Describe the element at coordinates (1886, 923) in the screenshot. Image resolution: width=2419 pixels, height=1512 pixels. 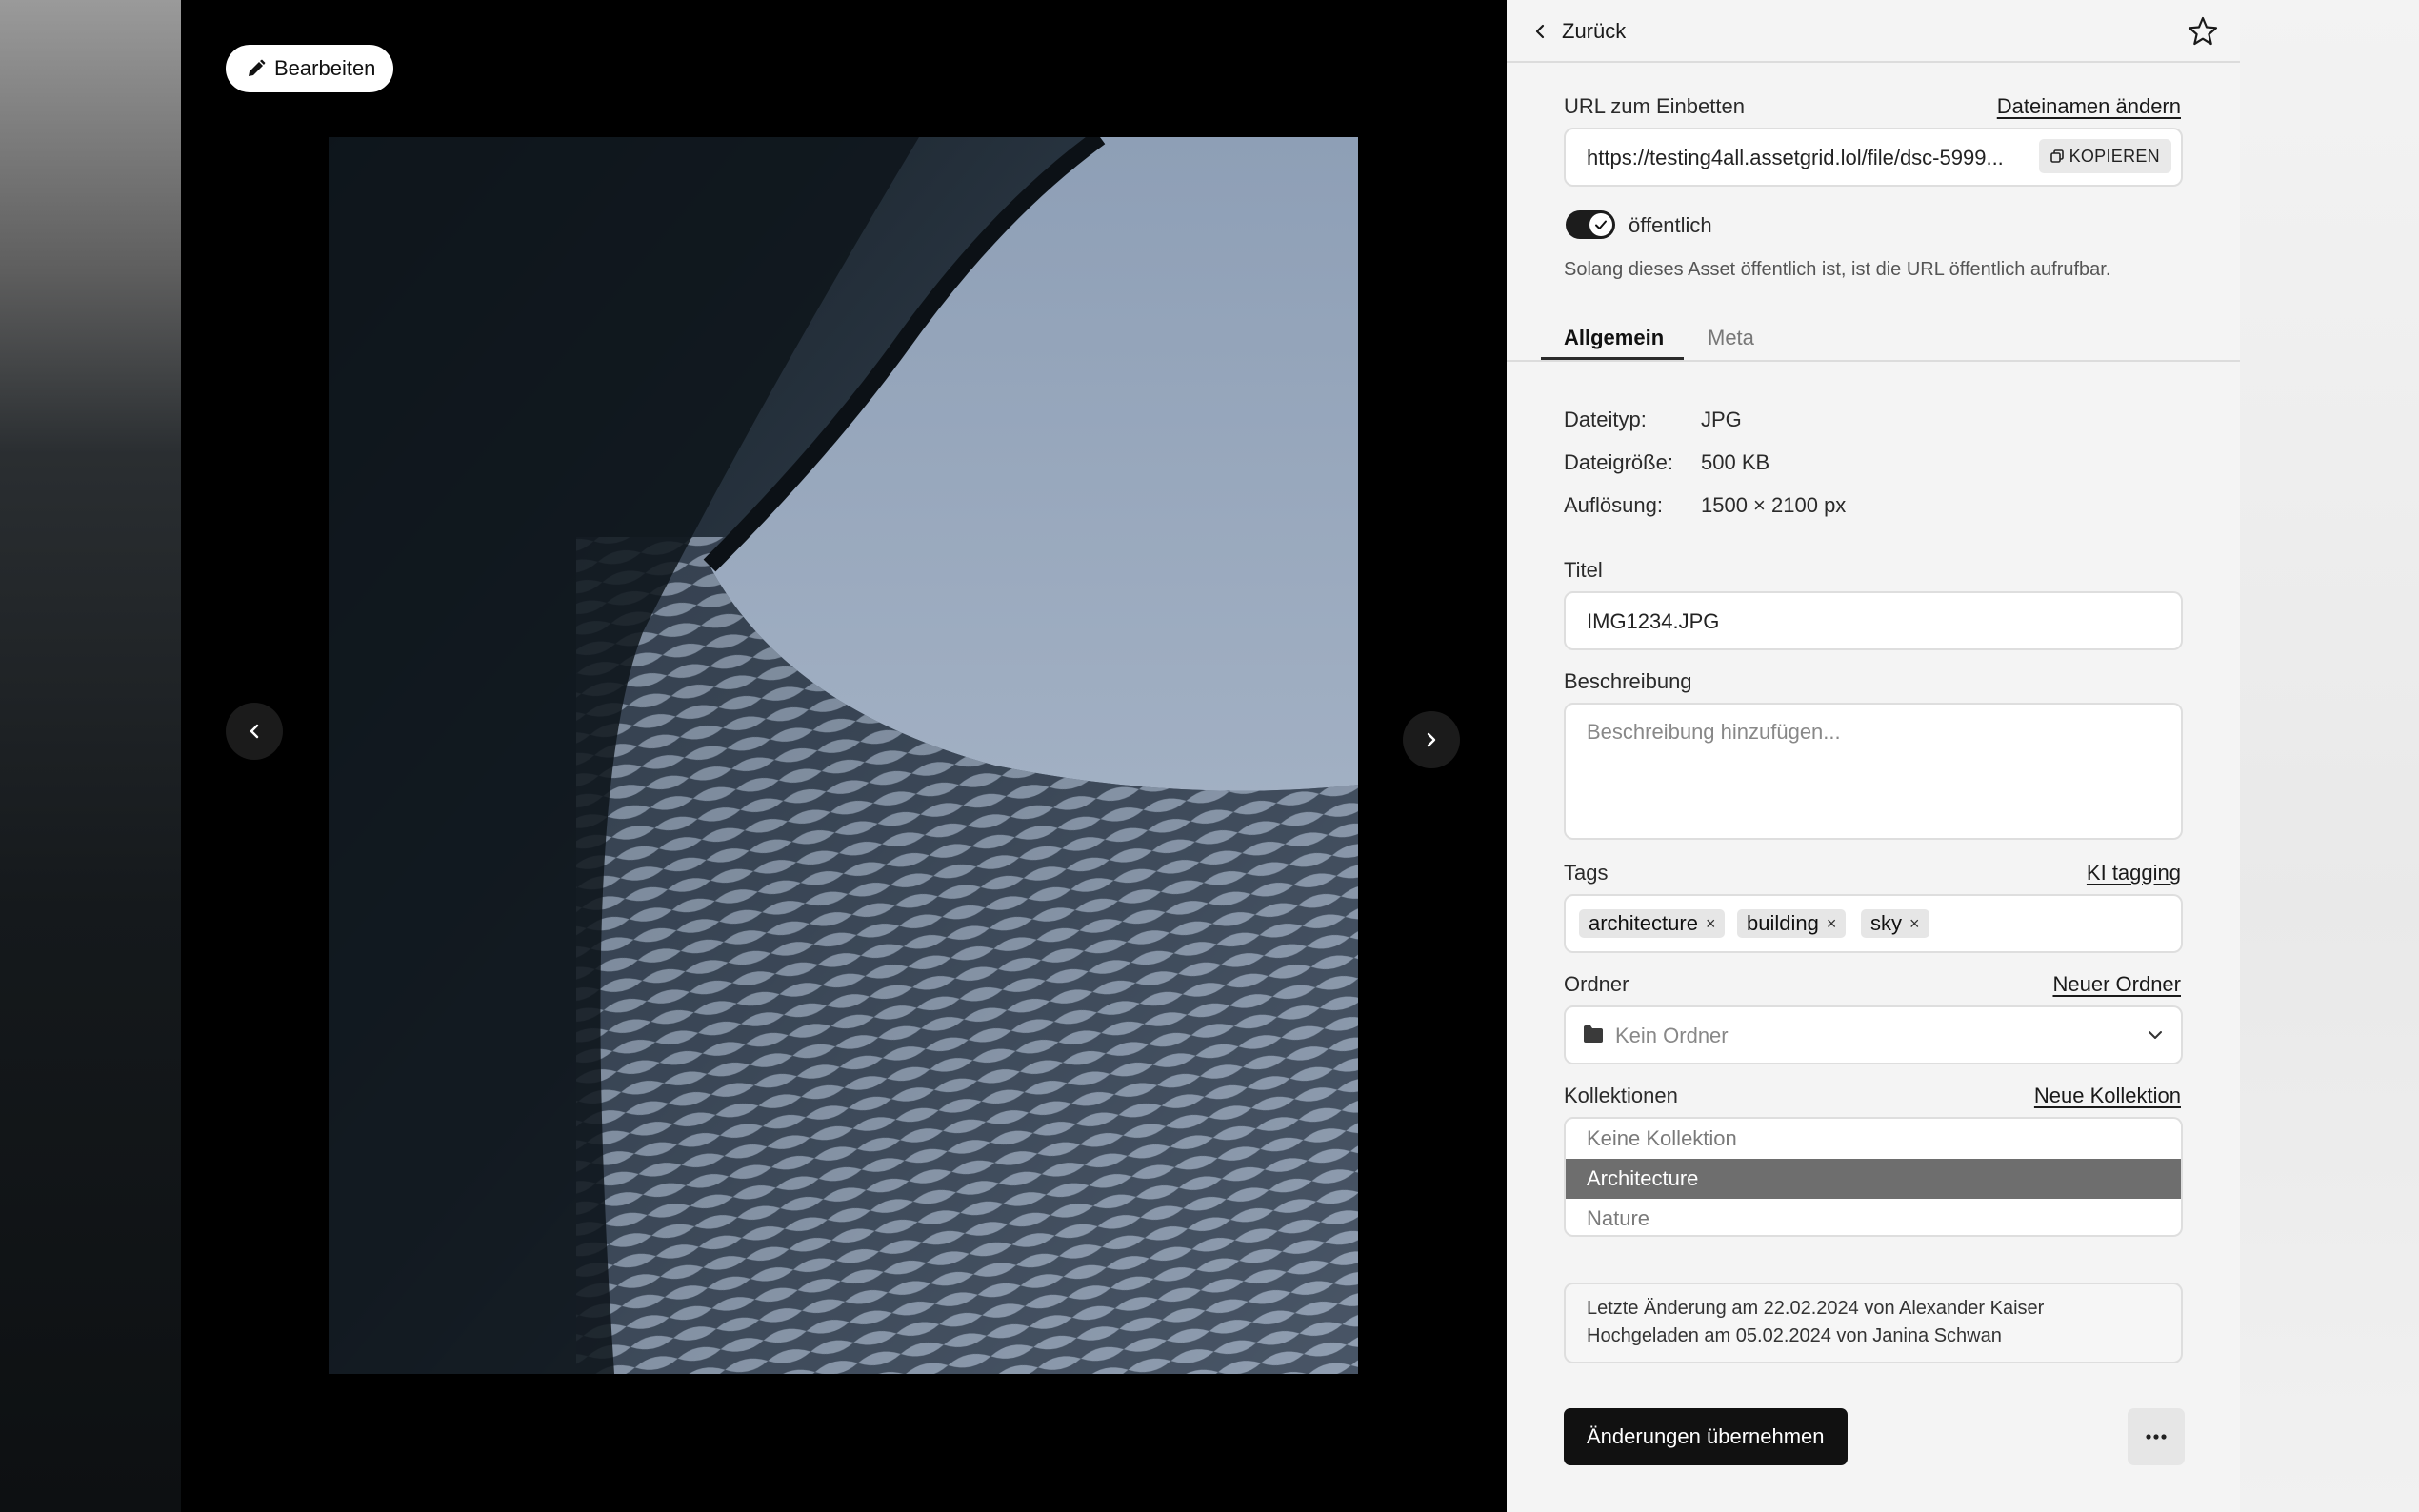
I see `tag-label: sky` at that location.